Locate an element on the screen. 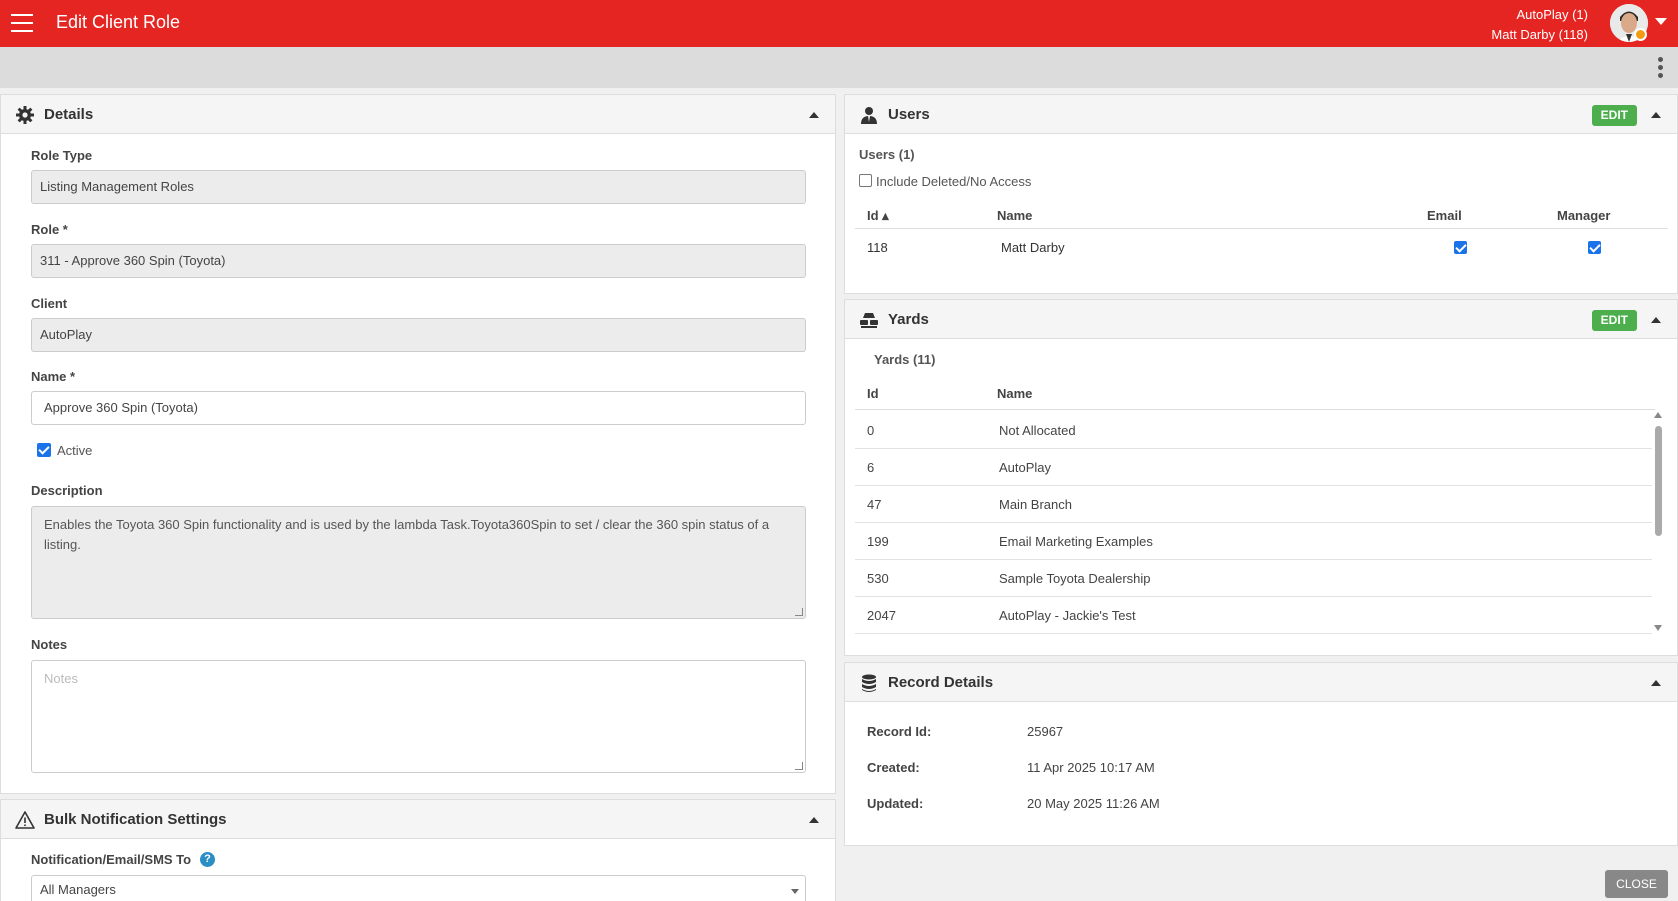 The image size is (1678, 901). users-table-header: Id ▴ Name Email Manager is located at coordinates (1261, 217).